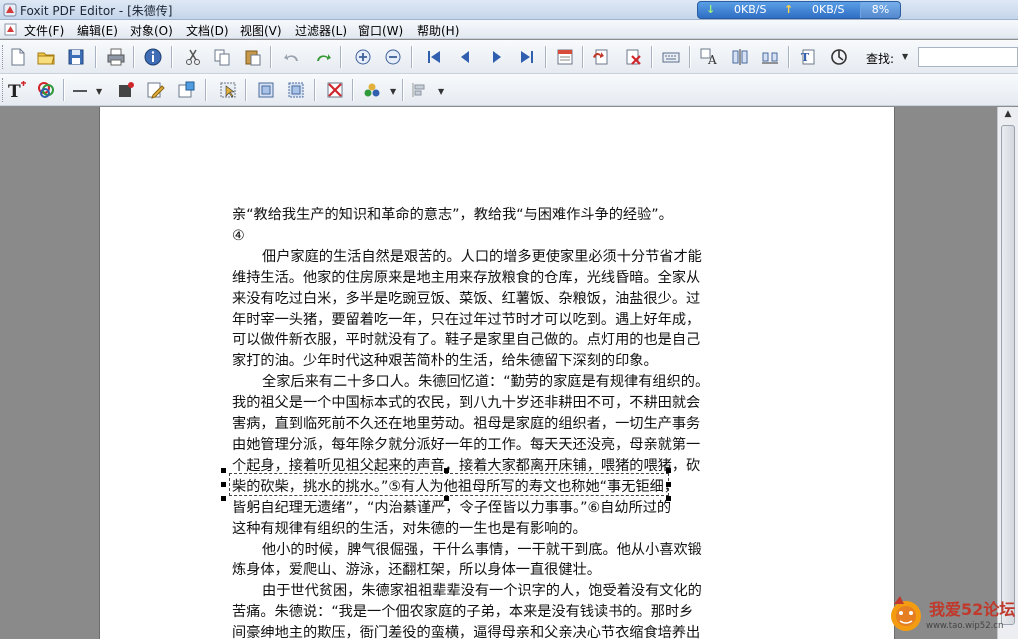 Image resolution: width=1018 pixels, height=639 pixels. What do you see at coordinates (207, 30) in the screenshot?
I see `menu-document: 文档(D)` at bounding box center [207, 30].